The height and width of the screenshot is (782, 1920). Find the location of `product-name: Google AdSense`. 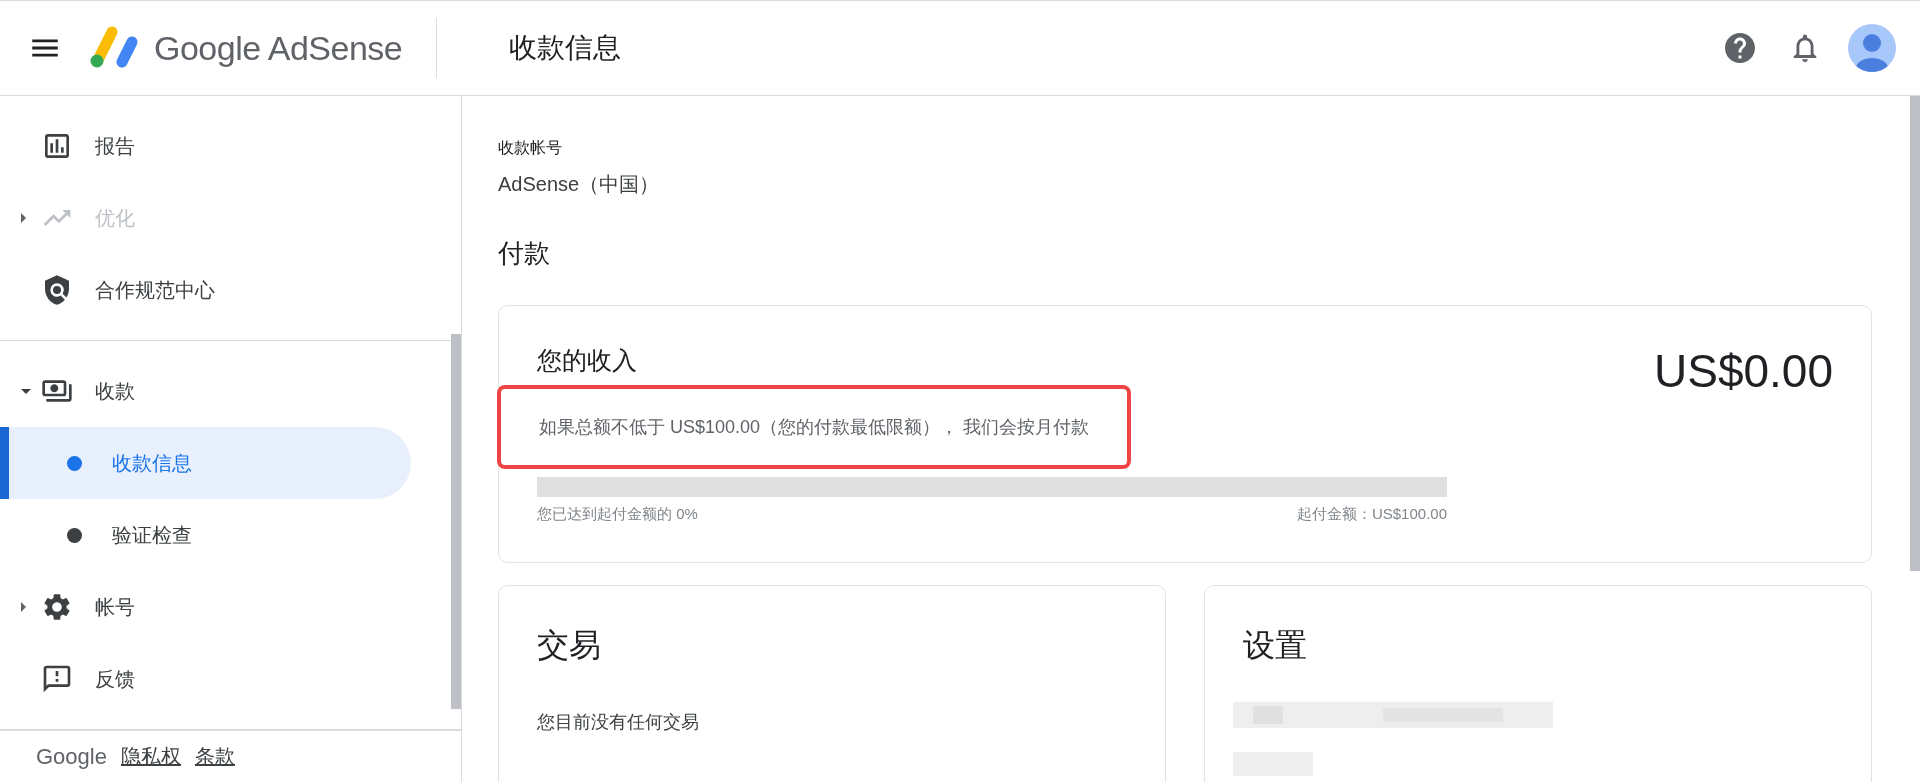

product-name: Google AdSense is located at coordinates (278, 48).